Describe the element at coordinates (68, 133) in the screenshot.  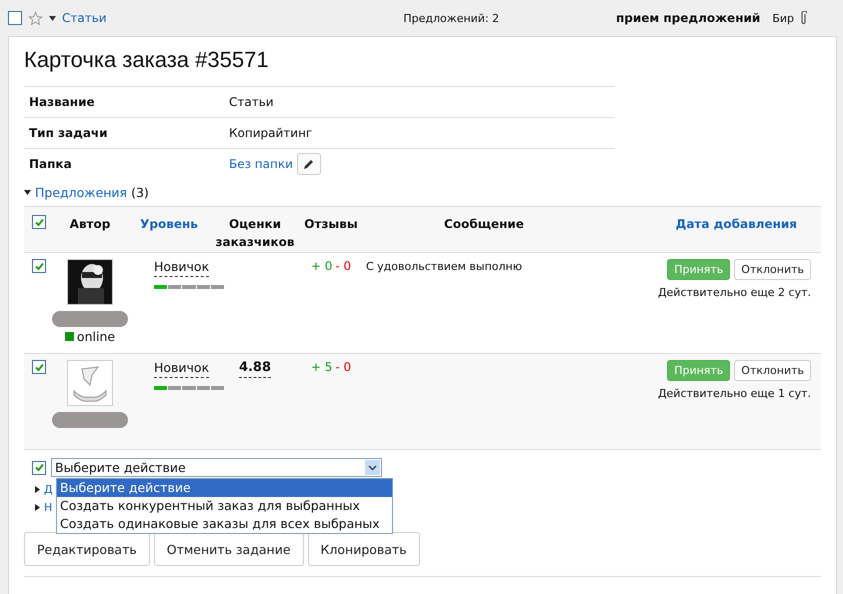
I see `field-label: Тип задачи` at that location.